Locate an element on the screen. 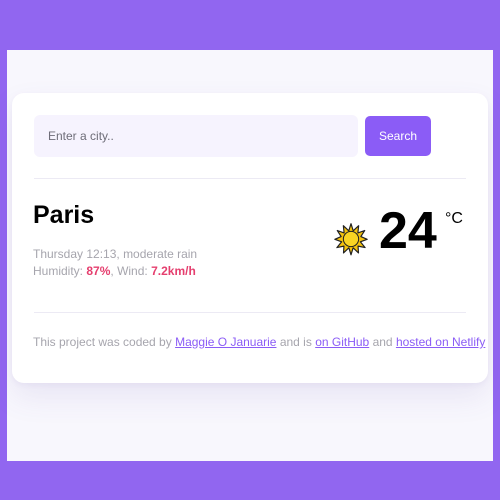 Image resolution: width=500 pixels, height=500 pixels. weather-description: moderate rain is located at coordinates (160, 254).